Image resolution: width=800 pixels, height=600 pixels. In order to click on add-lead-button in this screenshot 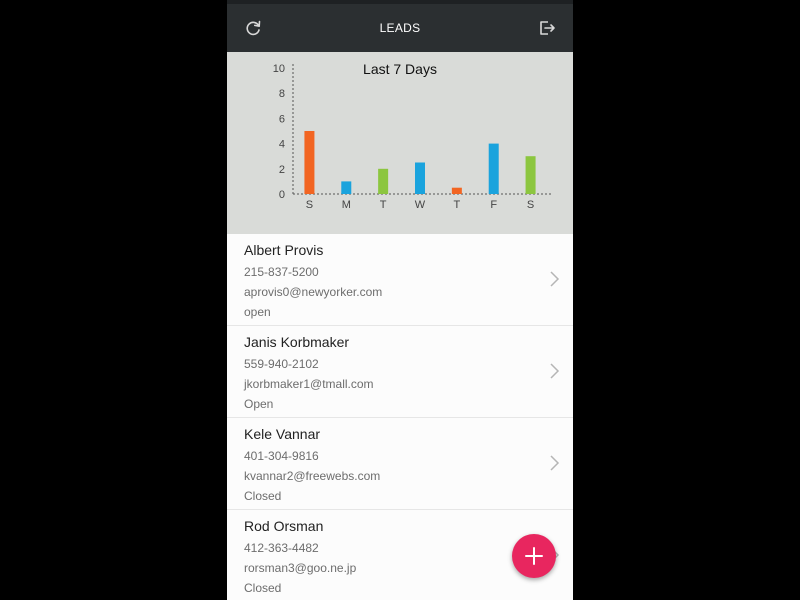, I will do `click(534, 556)`.